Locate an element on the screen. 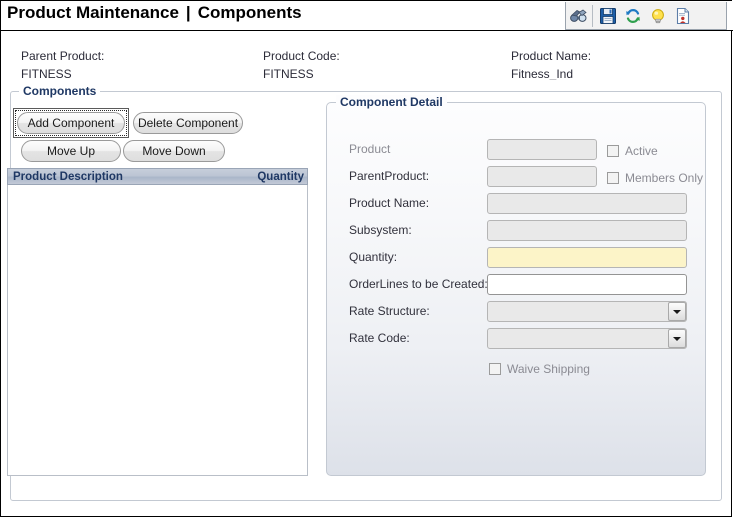  save-icon is located at coordinates (607, 16).